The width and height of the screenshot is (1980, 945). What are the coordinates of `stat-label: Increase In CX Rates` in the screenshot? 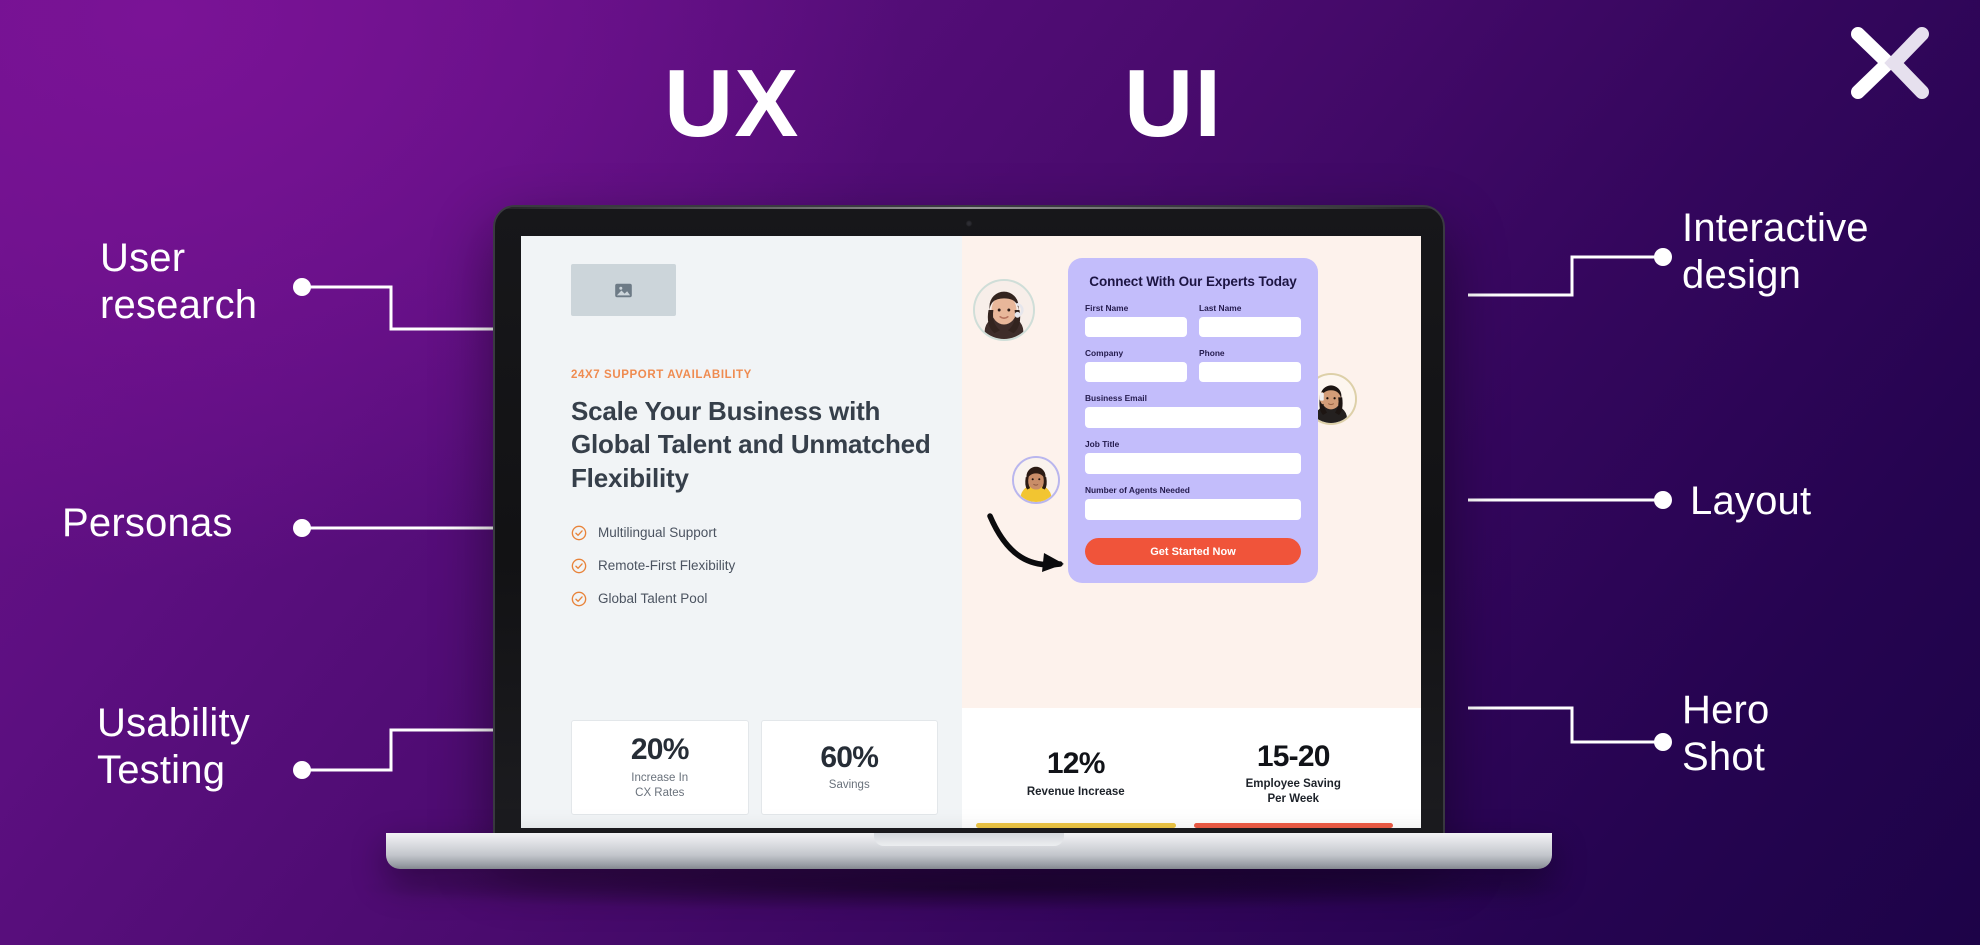 It's located at (660, 785).